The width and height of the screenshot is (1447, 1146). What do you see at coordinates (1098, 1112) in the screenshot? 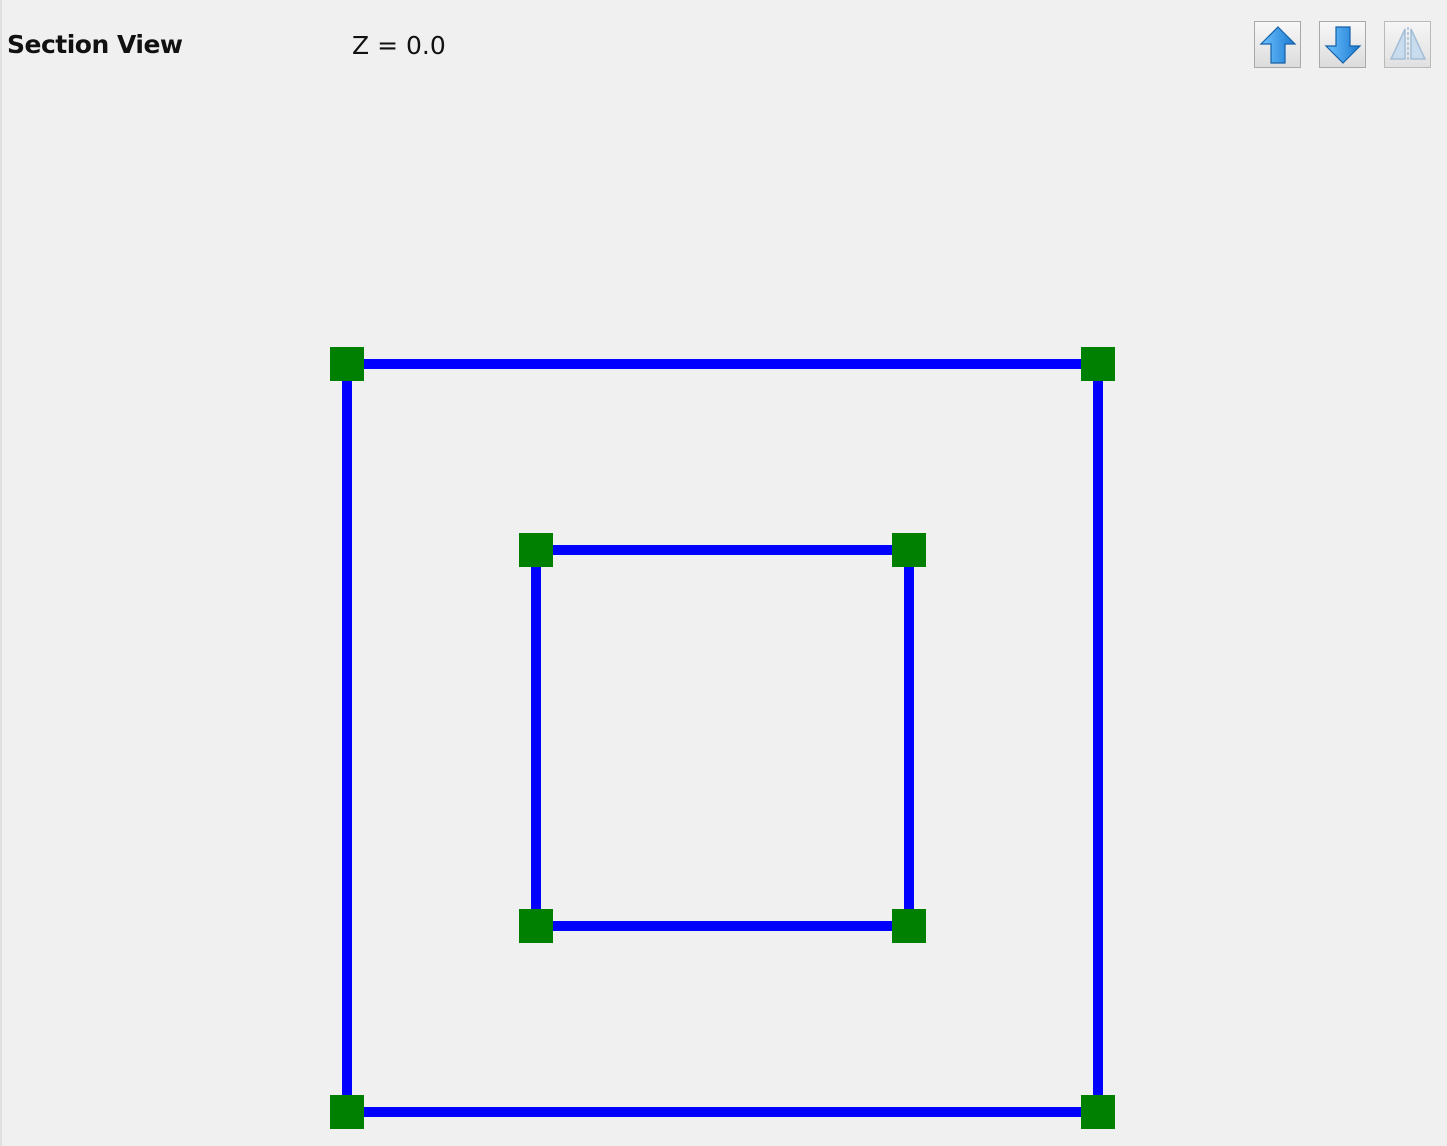
I see `outer-vertex-bottom-right` at bounding box center [1098, 1112].